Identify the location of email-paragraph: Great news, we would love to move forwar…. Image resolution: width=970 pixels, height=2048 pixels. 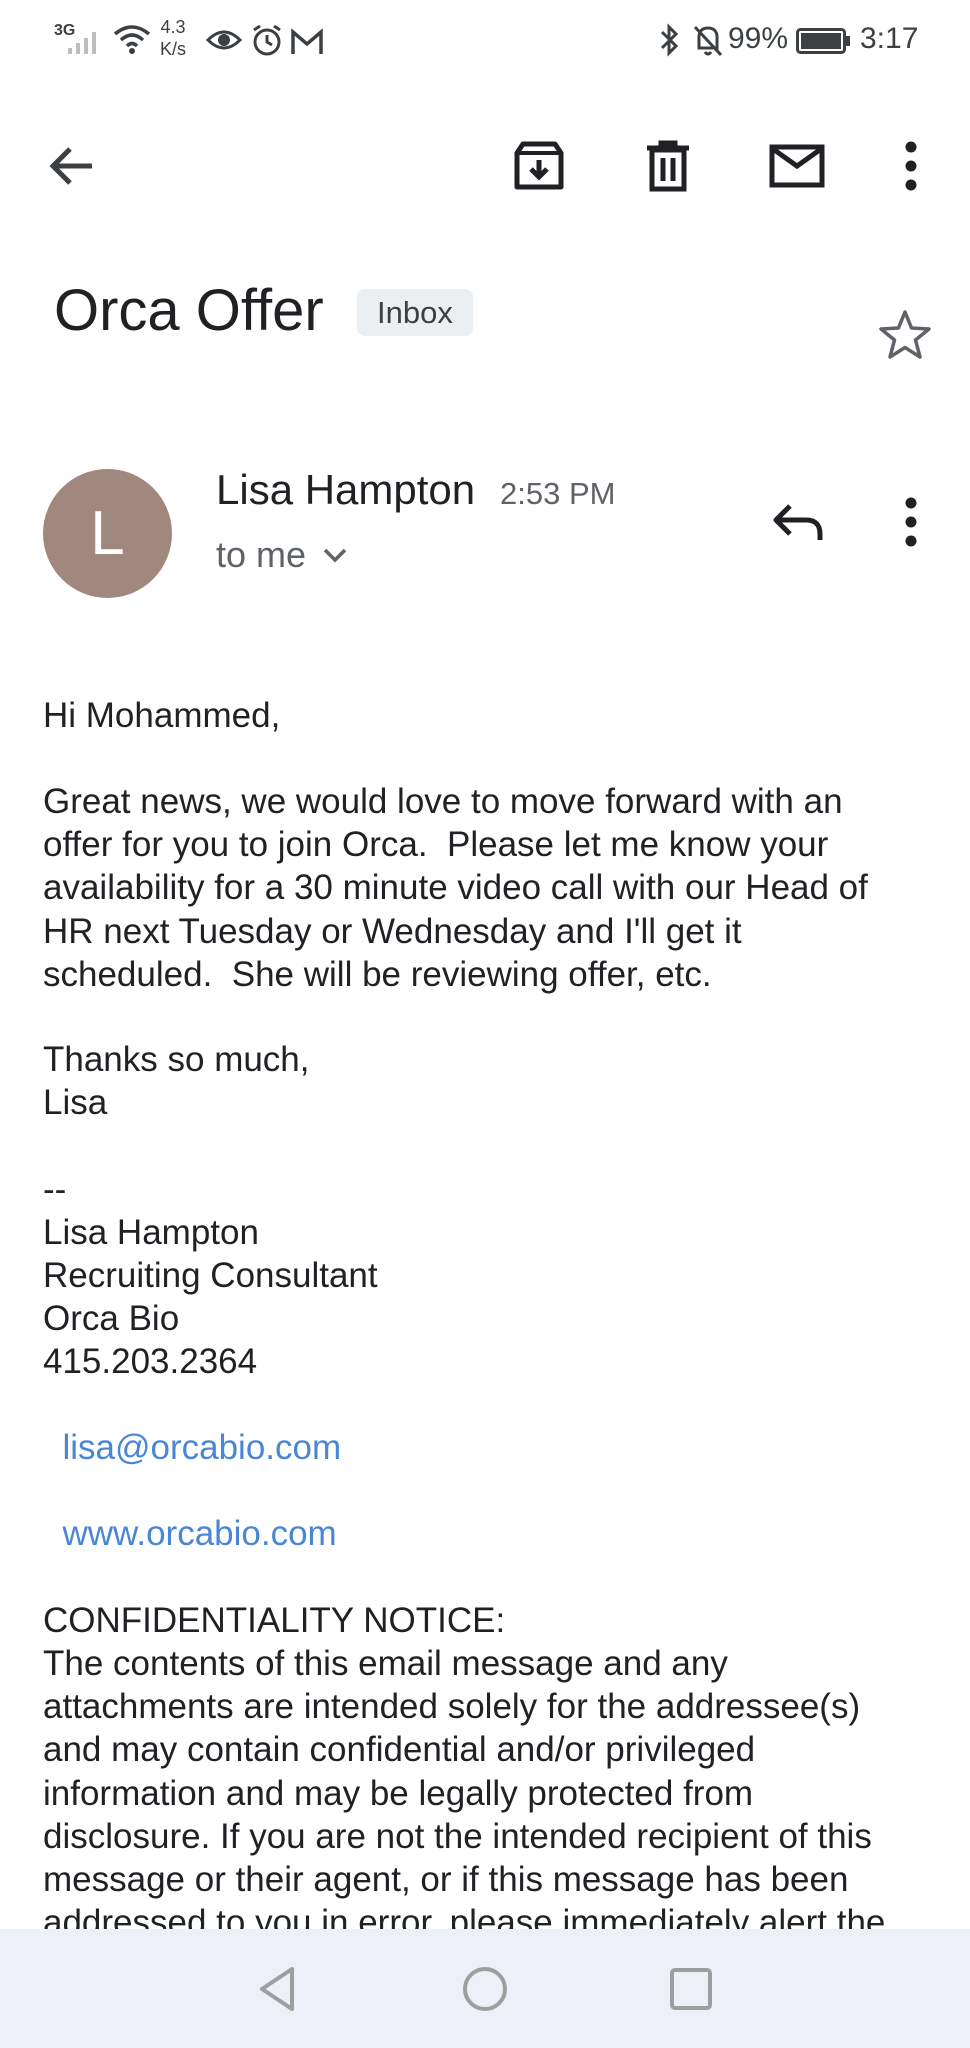
(455, 888).